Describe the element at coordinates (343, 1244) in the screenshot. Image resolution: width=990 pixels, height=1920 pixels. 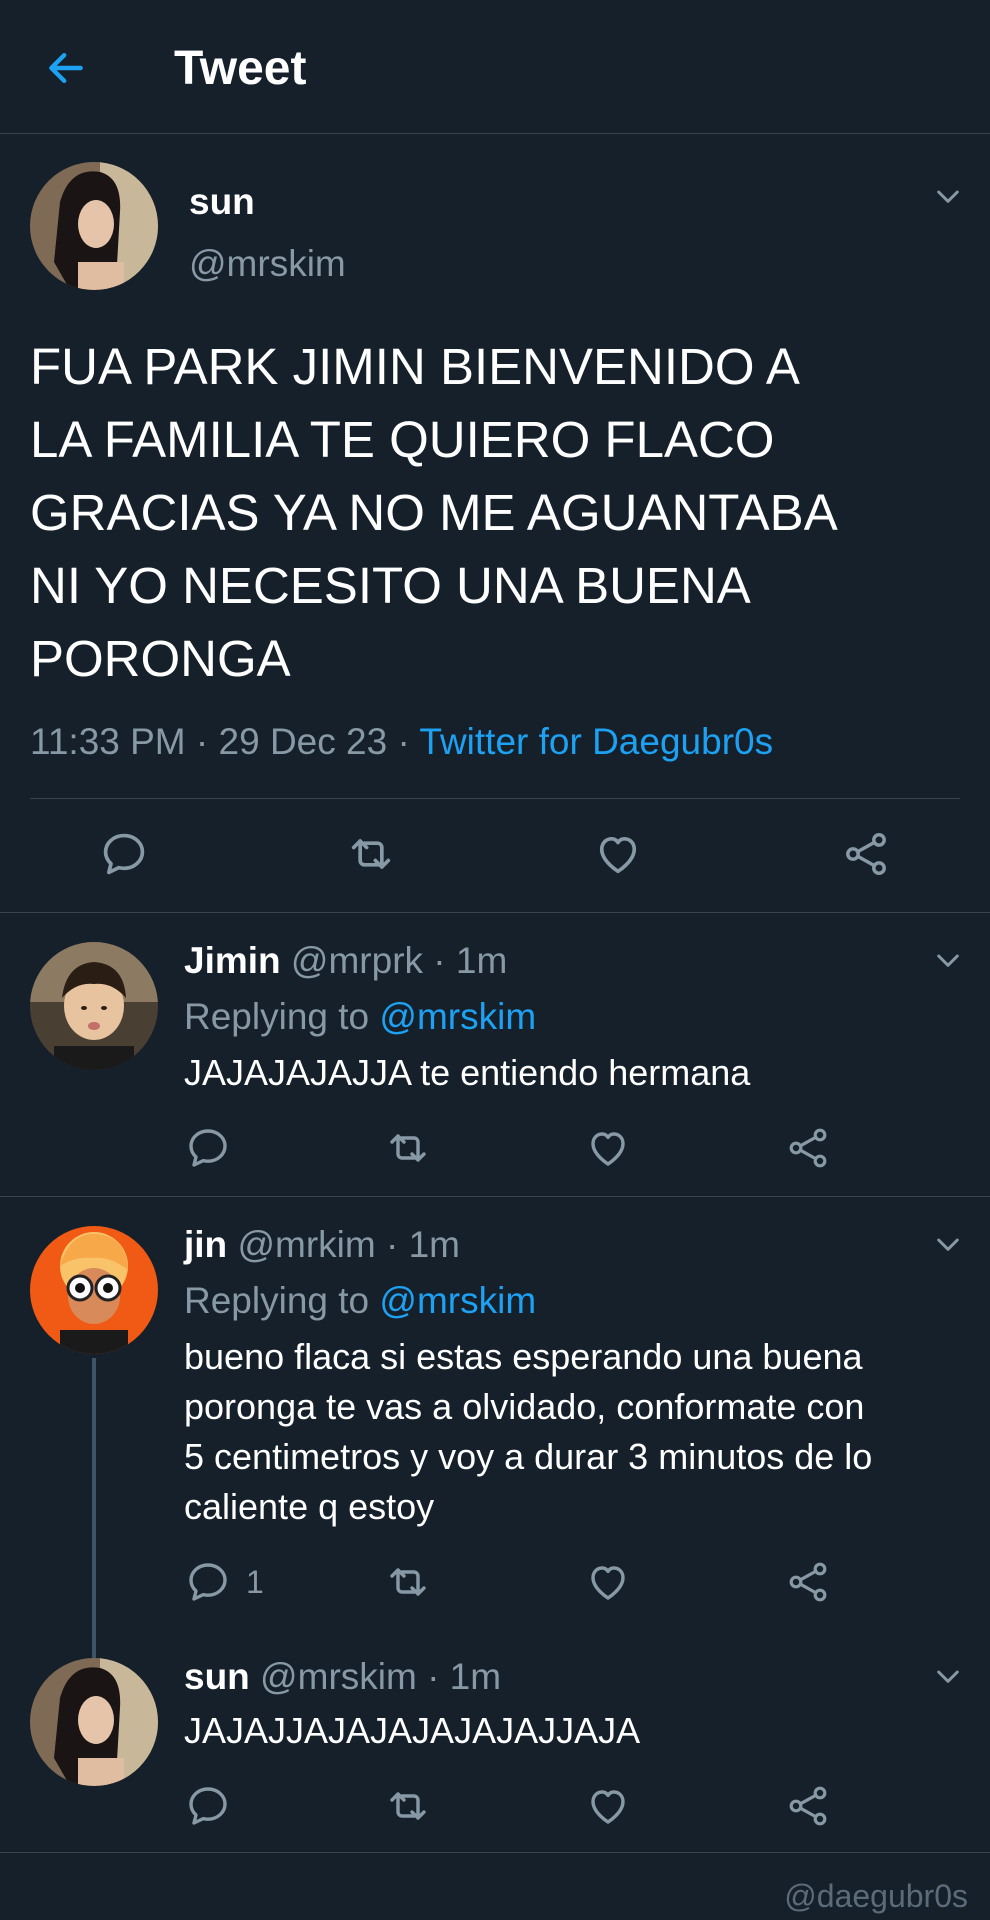
I see `reply-handle-time: @mrkim · 1m` at that location.